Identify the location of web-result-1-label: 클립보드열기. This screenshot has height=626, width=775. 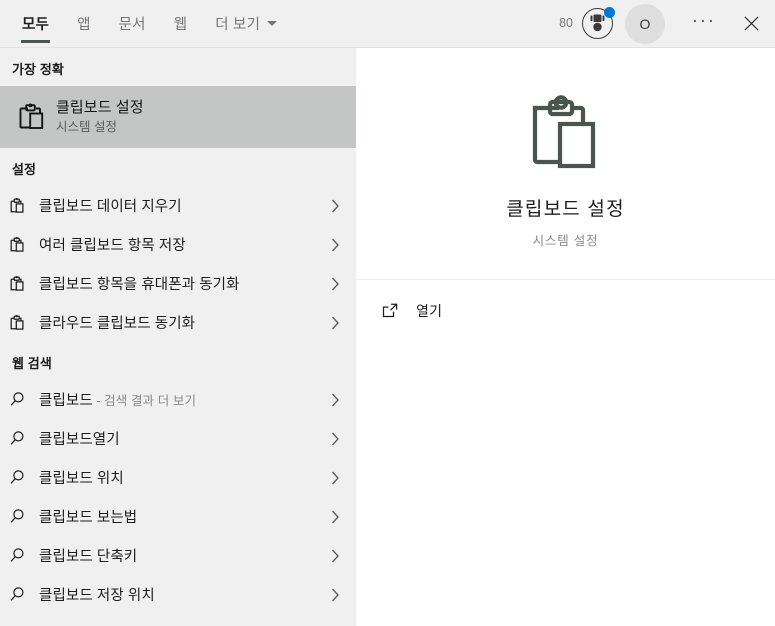
(79, 440).